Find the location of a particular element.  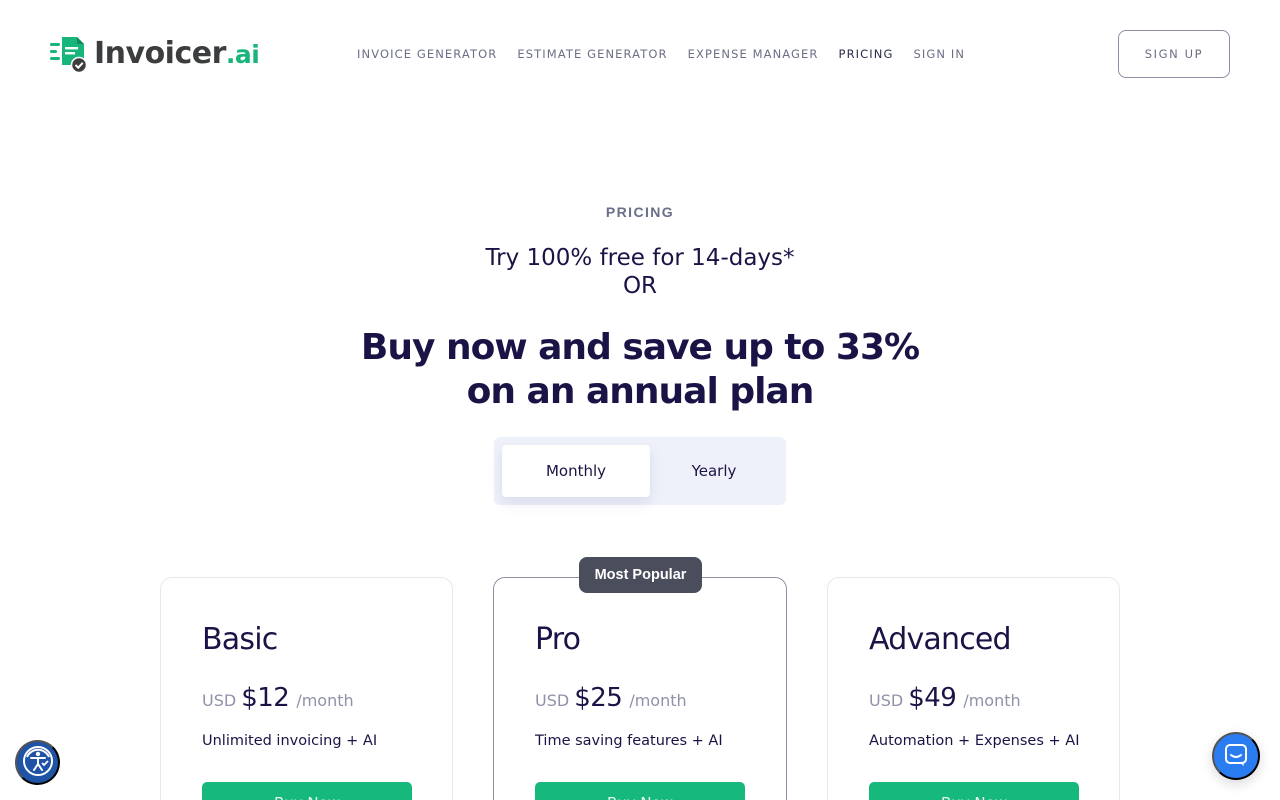

plan-price: USD $12 /month is located at coordinates (278, 698).